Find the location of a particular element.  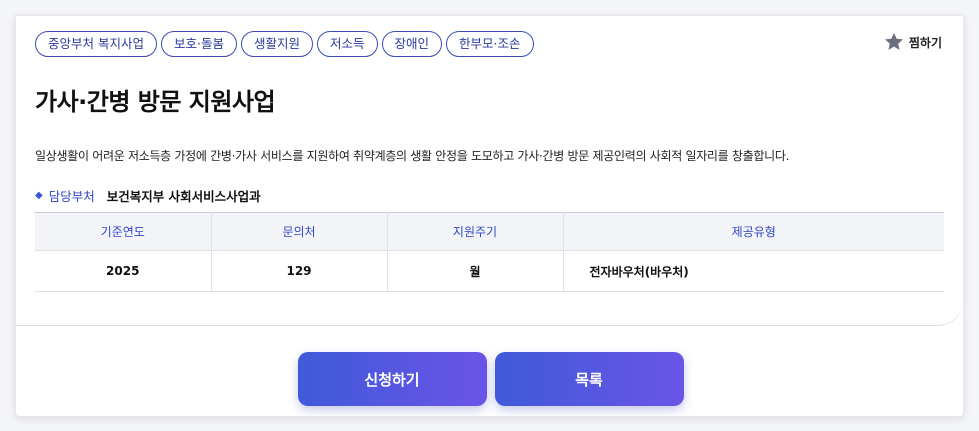

cell-contact: 129 is located at coordinates (299, 271).